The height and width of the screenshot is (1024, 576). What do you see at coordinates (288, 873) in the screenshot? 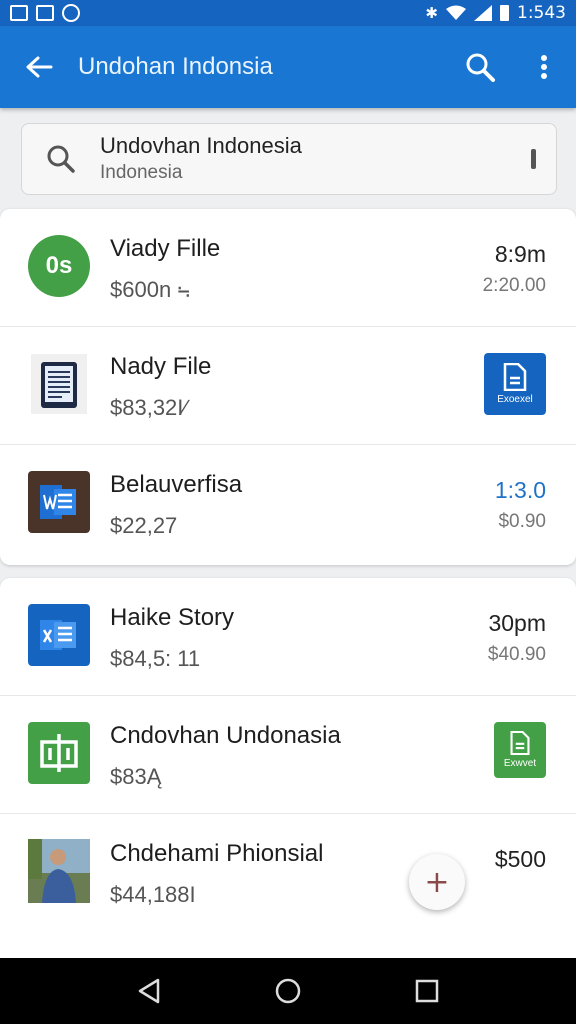
I see `list-item: Chdehami Phionsial $44,188I $500` at bounding box center [288, 873].